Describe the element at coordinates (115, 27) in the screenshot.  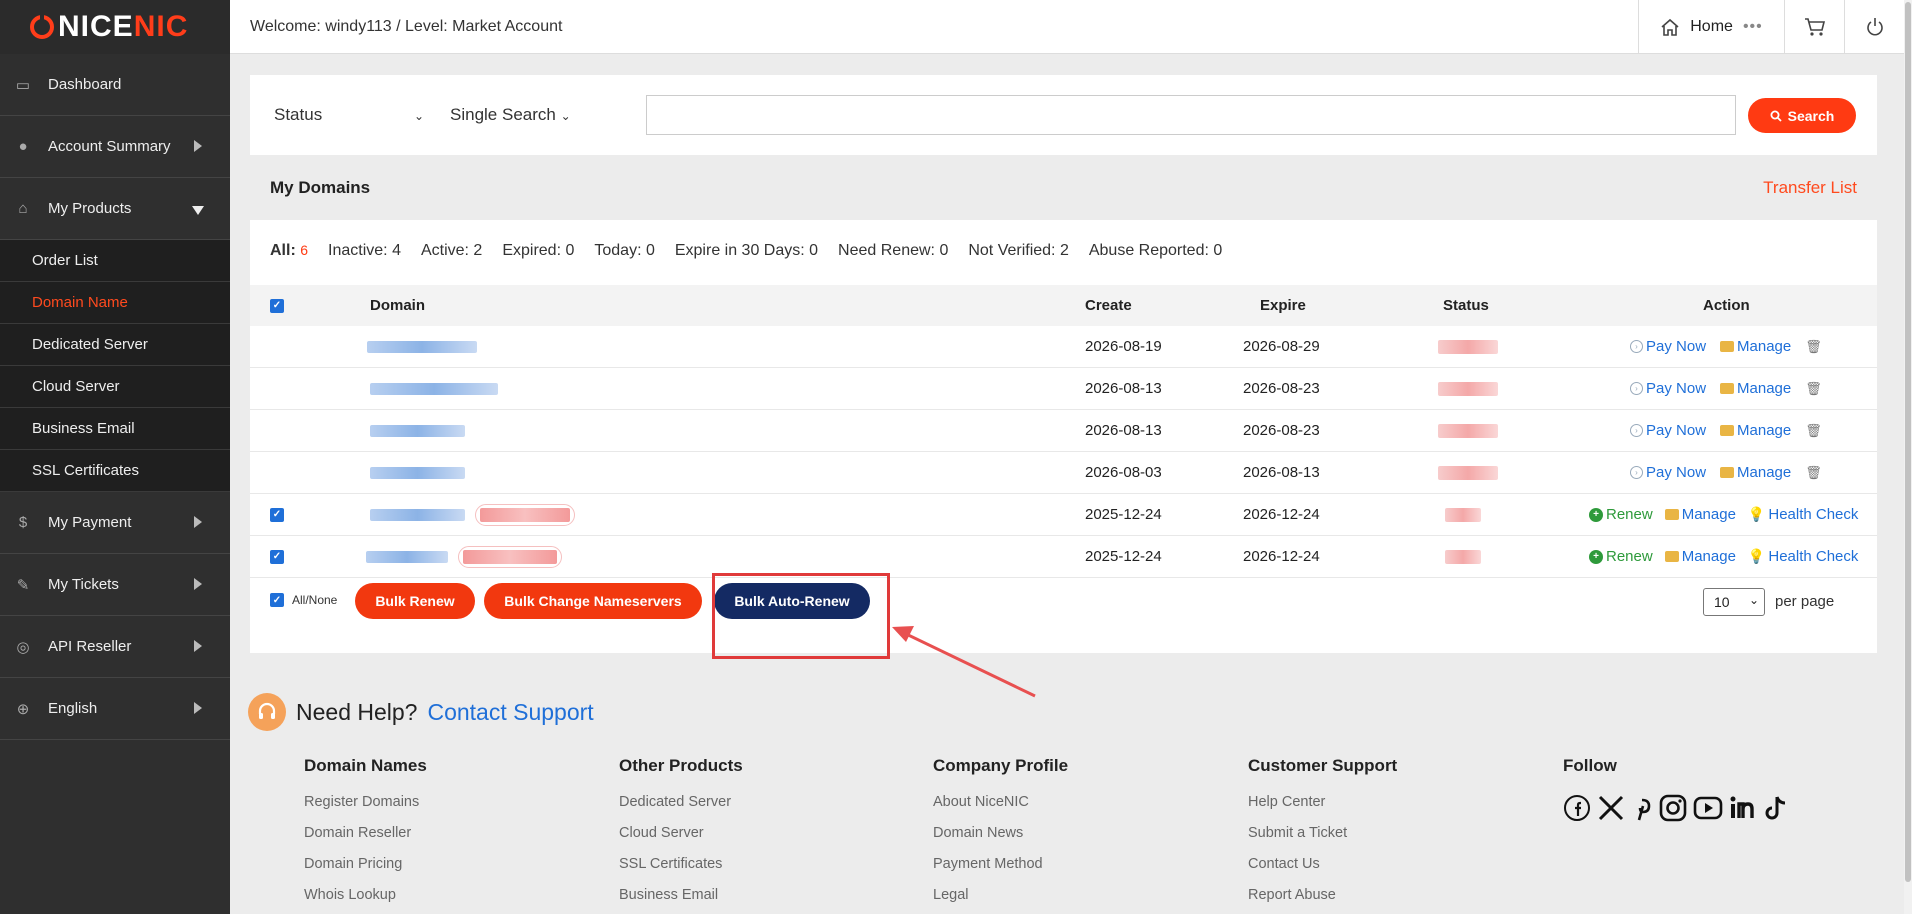
I see `nicenic-logo: NICE NIC` at that location.